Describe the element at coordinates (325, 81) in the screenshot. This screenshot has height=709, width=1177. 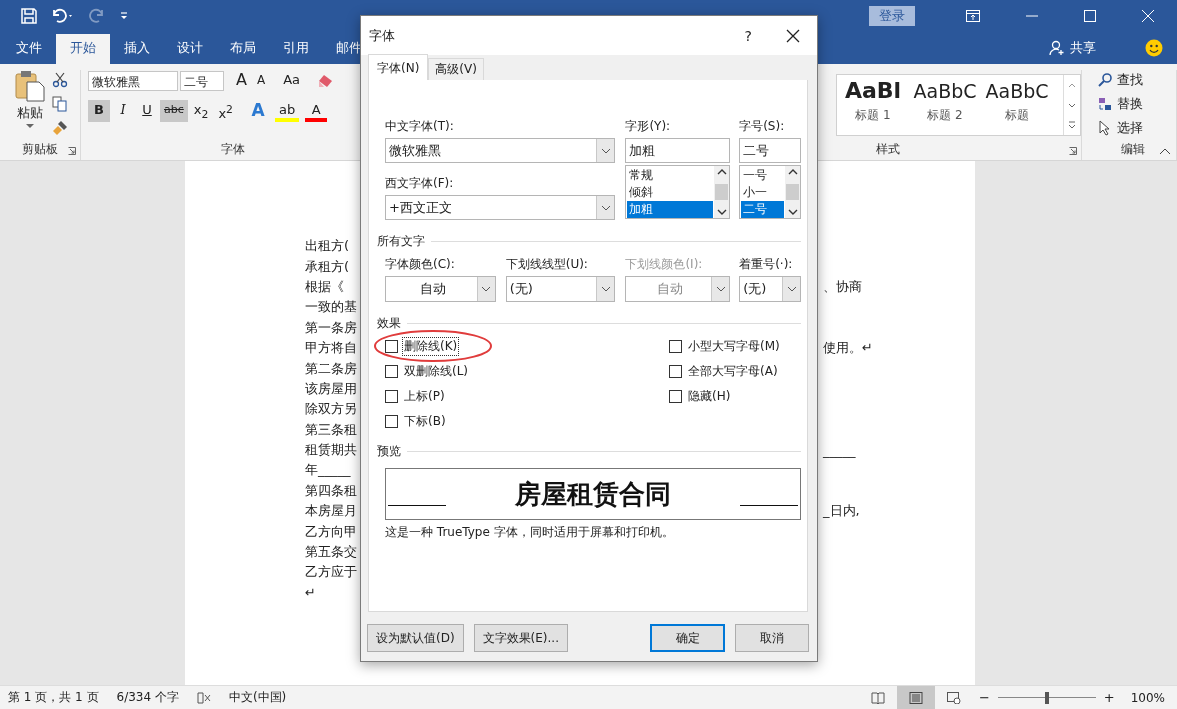
I see `eraser-icon` at that location.